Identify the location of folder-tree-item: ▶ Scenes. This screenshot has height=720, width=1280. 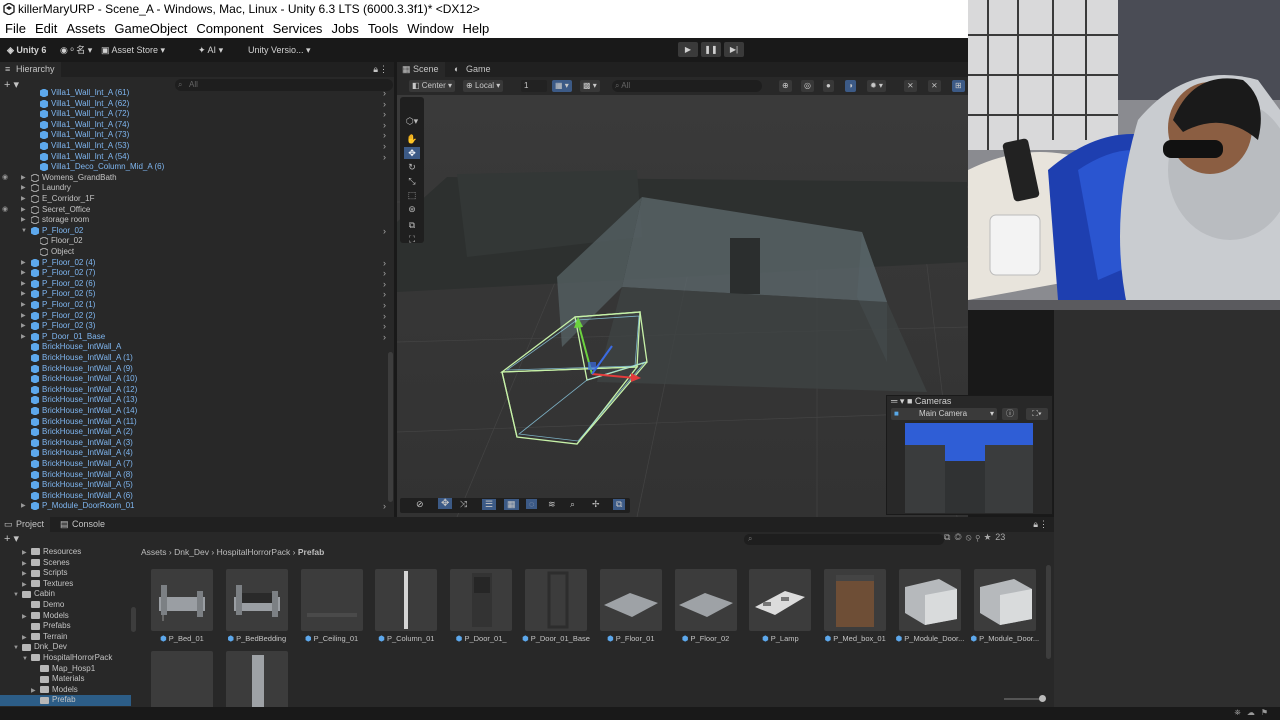
(65, 563).